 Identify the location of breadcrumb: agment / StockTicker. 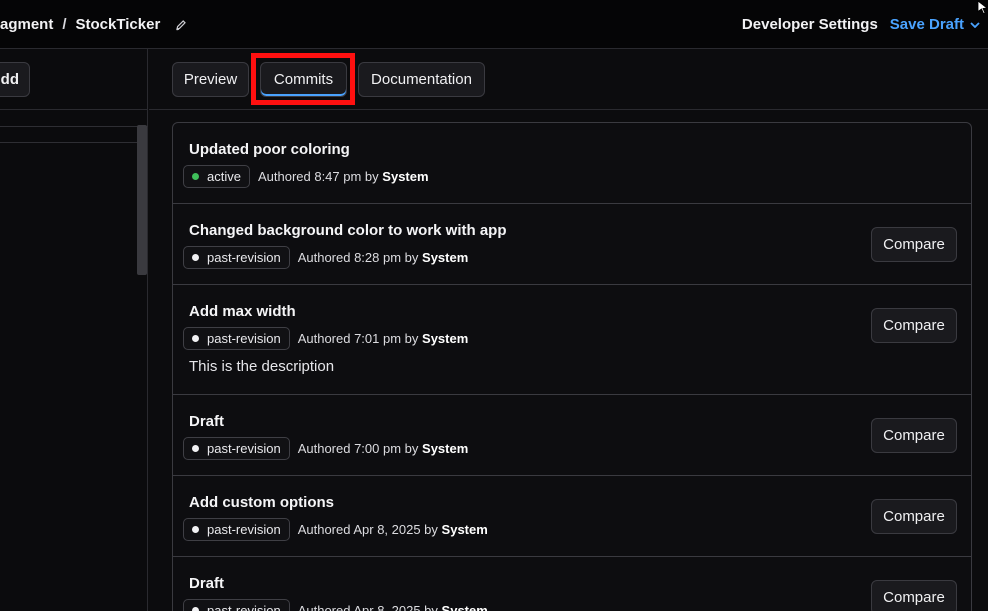
(93, 24).